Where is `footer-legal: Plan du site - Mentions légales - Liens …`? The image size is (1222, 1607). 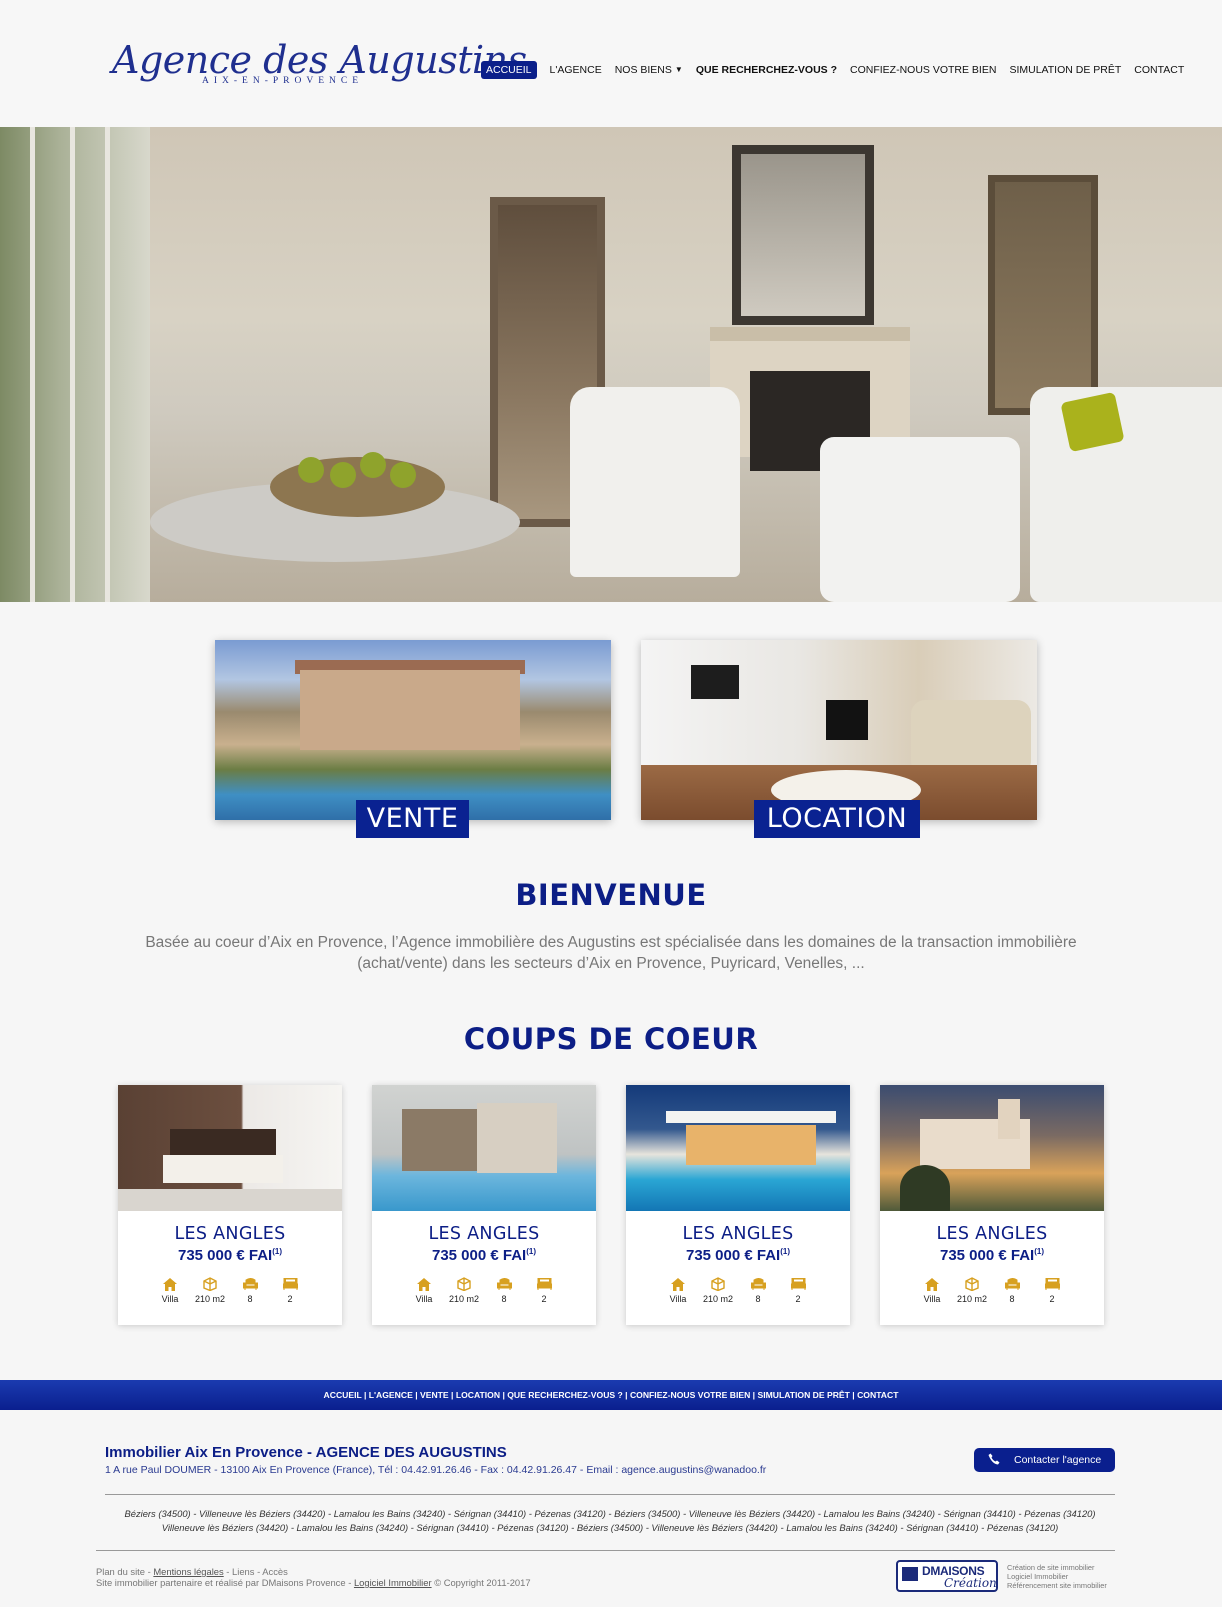
footer-legal: Plan du site - Mentions légales - Liens … is located at coordinates (313, 1577).